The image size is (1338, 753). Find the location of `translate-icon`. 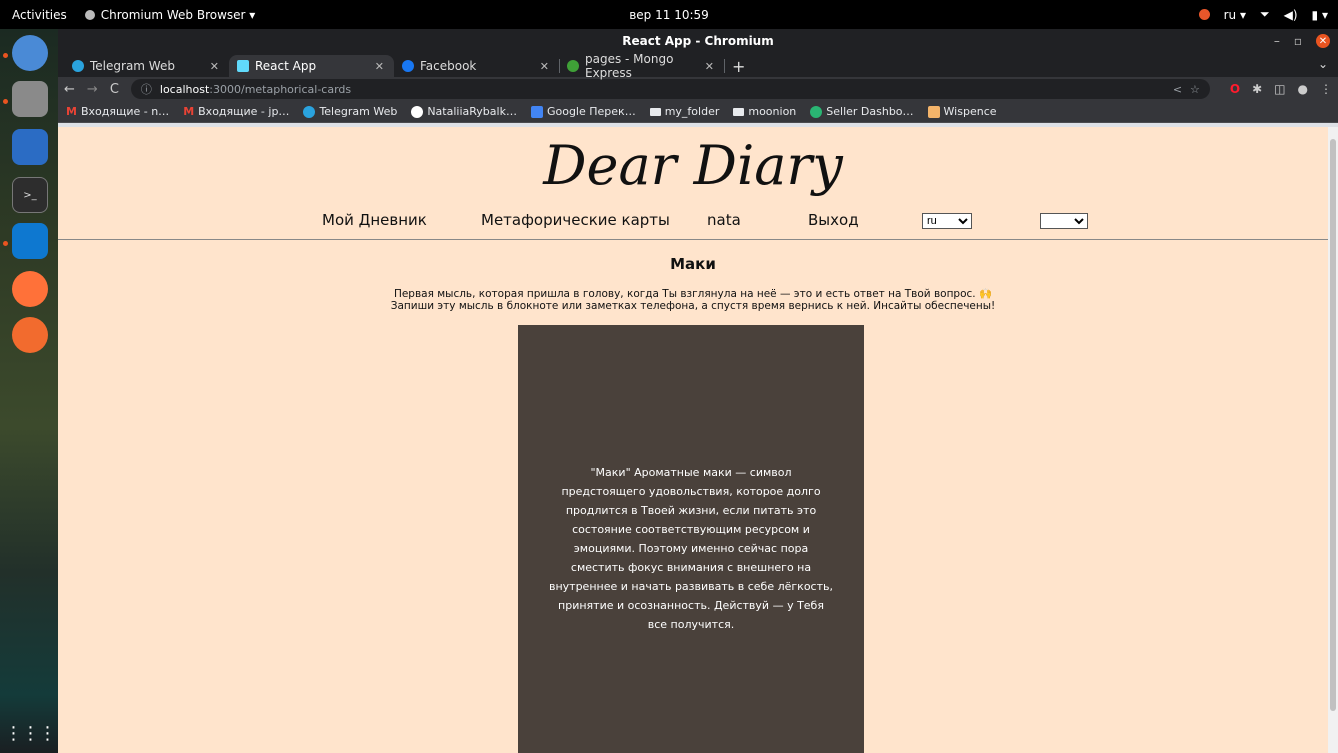

translate-icon is located at coordinates (536, 111).